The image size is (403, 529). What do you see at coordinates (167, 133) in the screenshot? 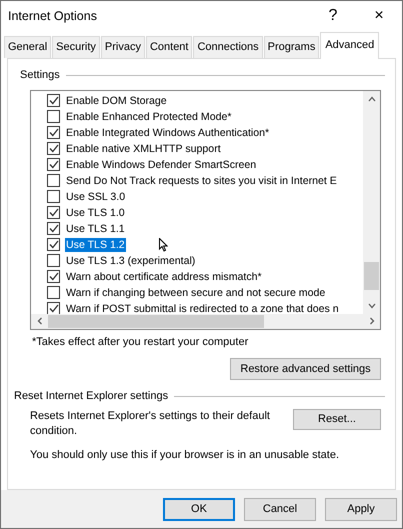
I see `setting-label: Enable Integrated Windows Authentication*` at bounding box center [167, 133].